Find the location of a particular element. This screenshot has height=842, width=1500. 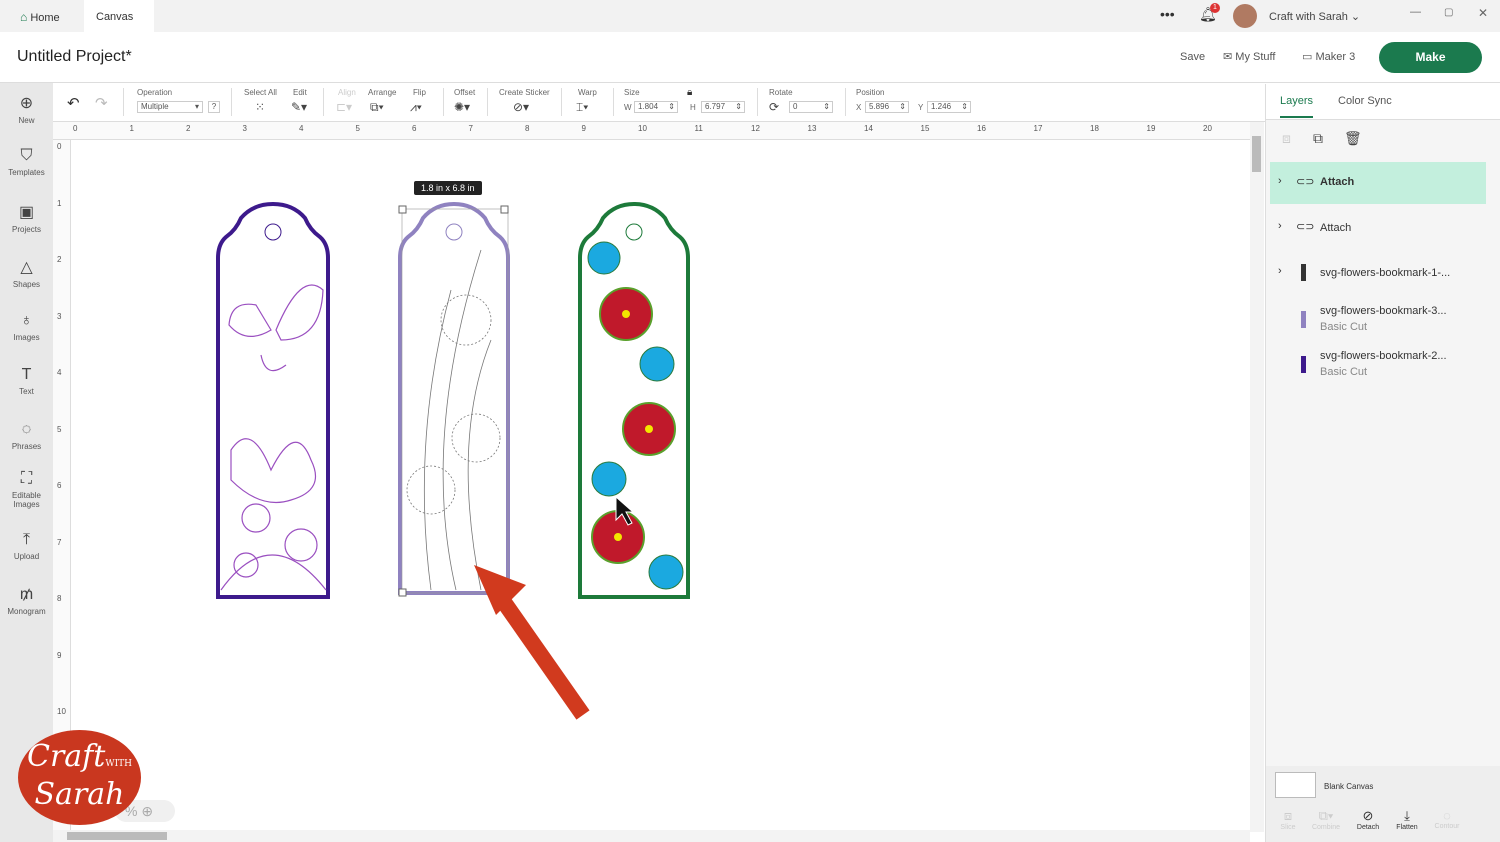

ruler-tick-label: 13 is located at coordinates (812, 128).